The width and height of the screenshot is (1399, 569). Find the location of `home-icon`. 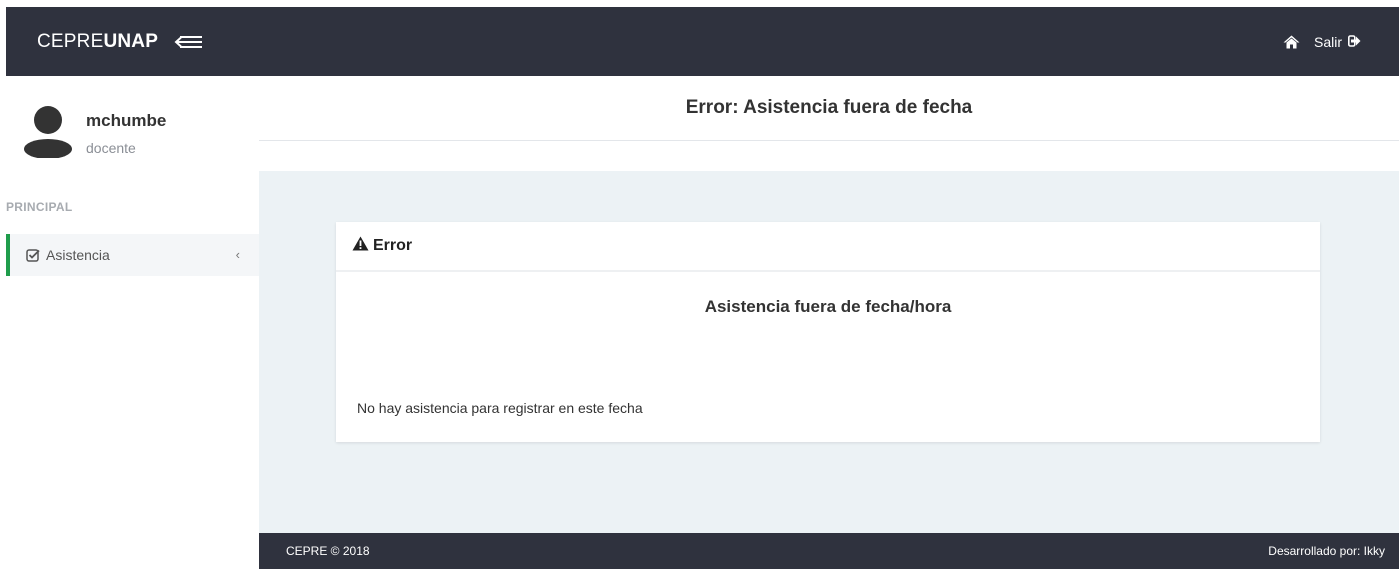

home-icon is located at coordinates (1291, 42).